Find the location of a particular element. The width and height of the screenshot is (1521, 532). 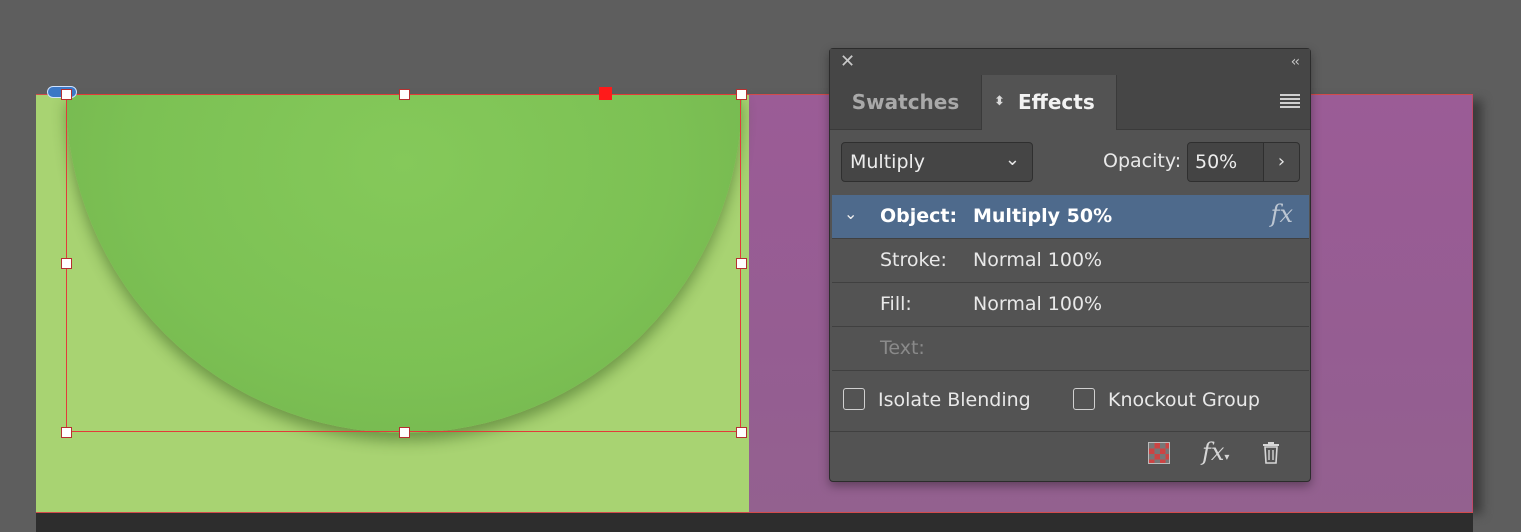

panel-tabs: Swatches ⬍ Effects is located at coordinates (1070, 102).